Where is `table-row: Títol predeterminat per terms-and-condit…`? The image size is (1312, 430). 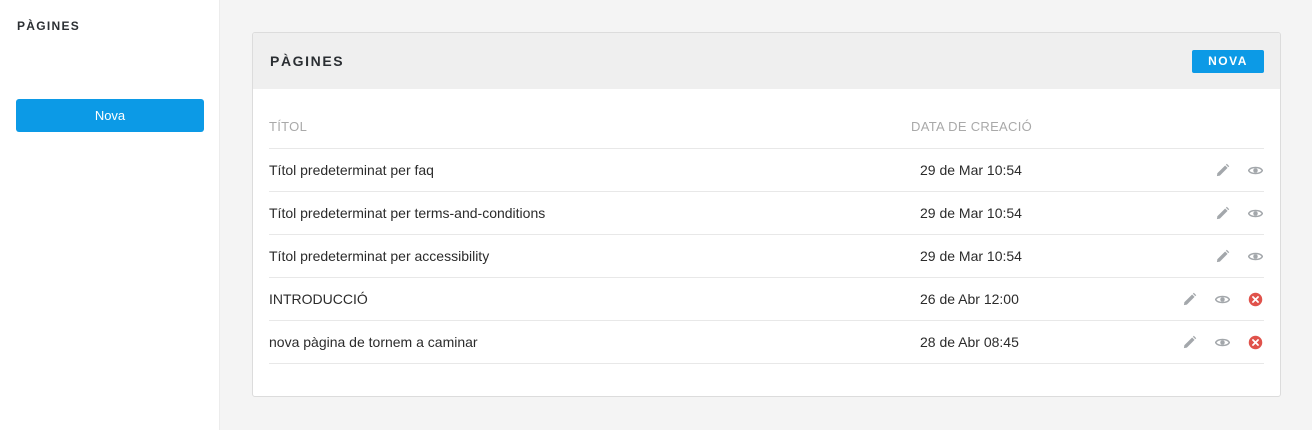
table-row: Títol predeterminat per terms-and-condit… is located at coordinates (766, 213).